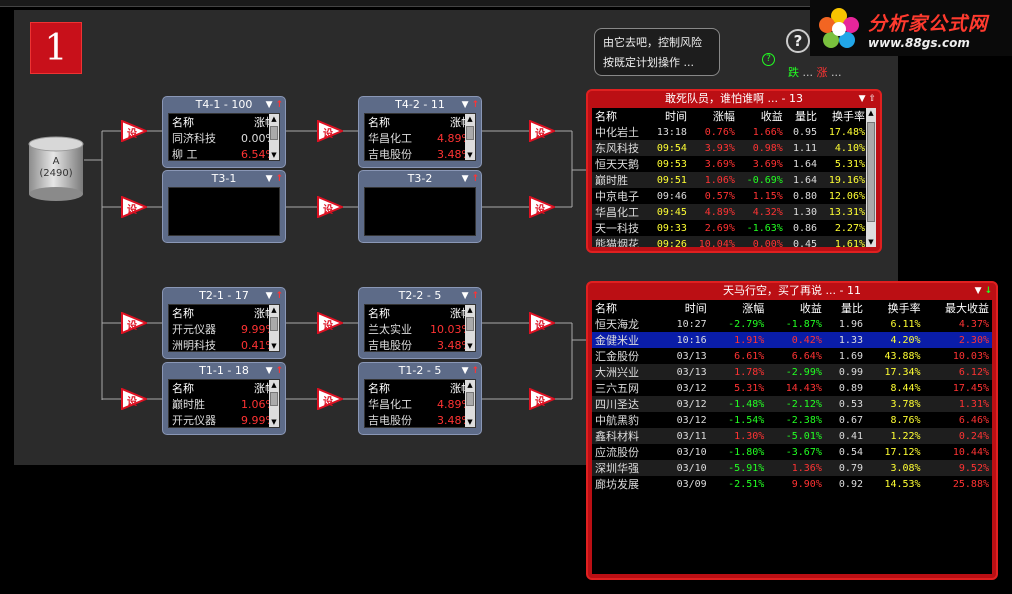 This screenshot has height=594, width=1012. Describe the element at coordinates (132, 402) in the screenshot. I see `filter-node-4-label: 设` at that location.